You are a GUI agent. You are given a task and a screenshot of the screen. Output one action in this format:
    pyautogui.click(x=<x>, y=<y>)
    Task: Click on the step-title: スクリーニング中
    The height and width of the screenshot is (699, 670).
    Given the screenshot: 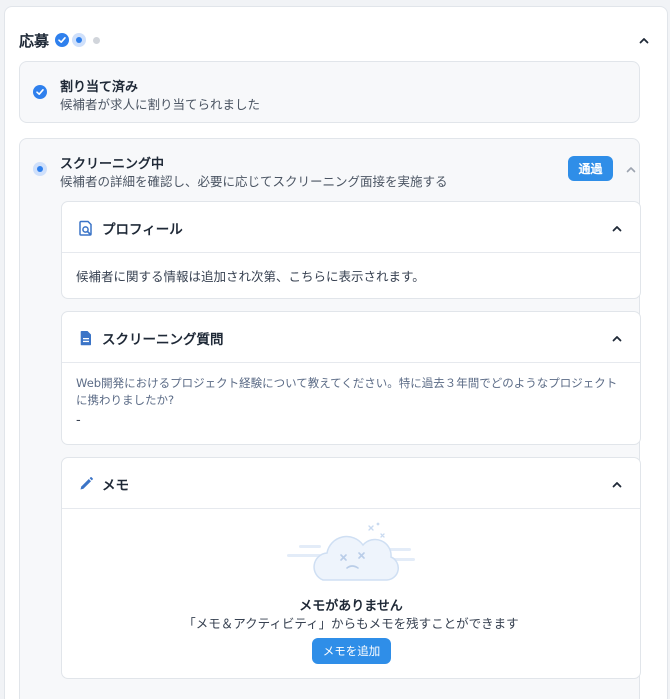 What is the action you would take?
    pyautogui.click(x=112, y=164)
    